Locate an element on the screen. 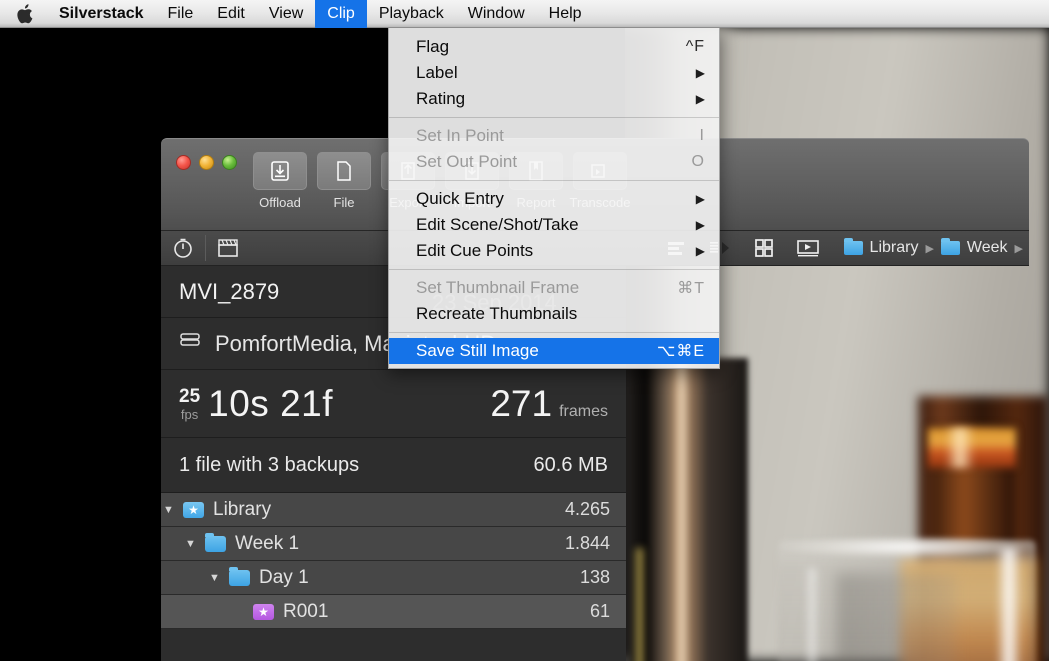 The width and height of the screenshot is (1049, 661). menu-item-save-still-image: Save Still Image ⌥⌘E is located at coordinates (554, 351).